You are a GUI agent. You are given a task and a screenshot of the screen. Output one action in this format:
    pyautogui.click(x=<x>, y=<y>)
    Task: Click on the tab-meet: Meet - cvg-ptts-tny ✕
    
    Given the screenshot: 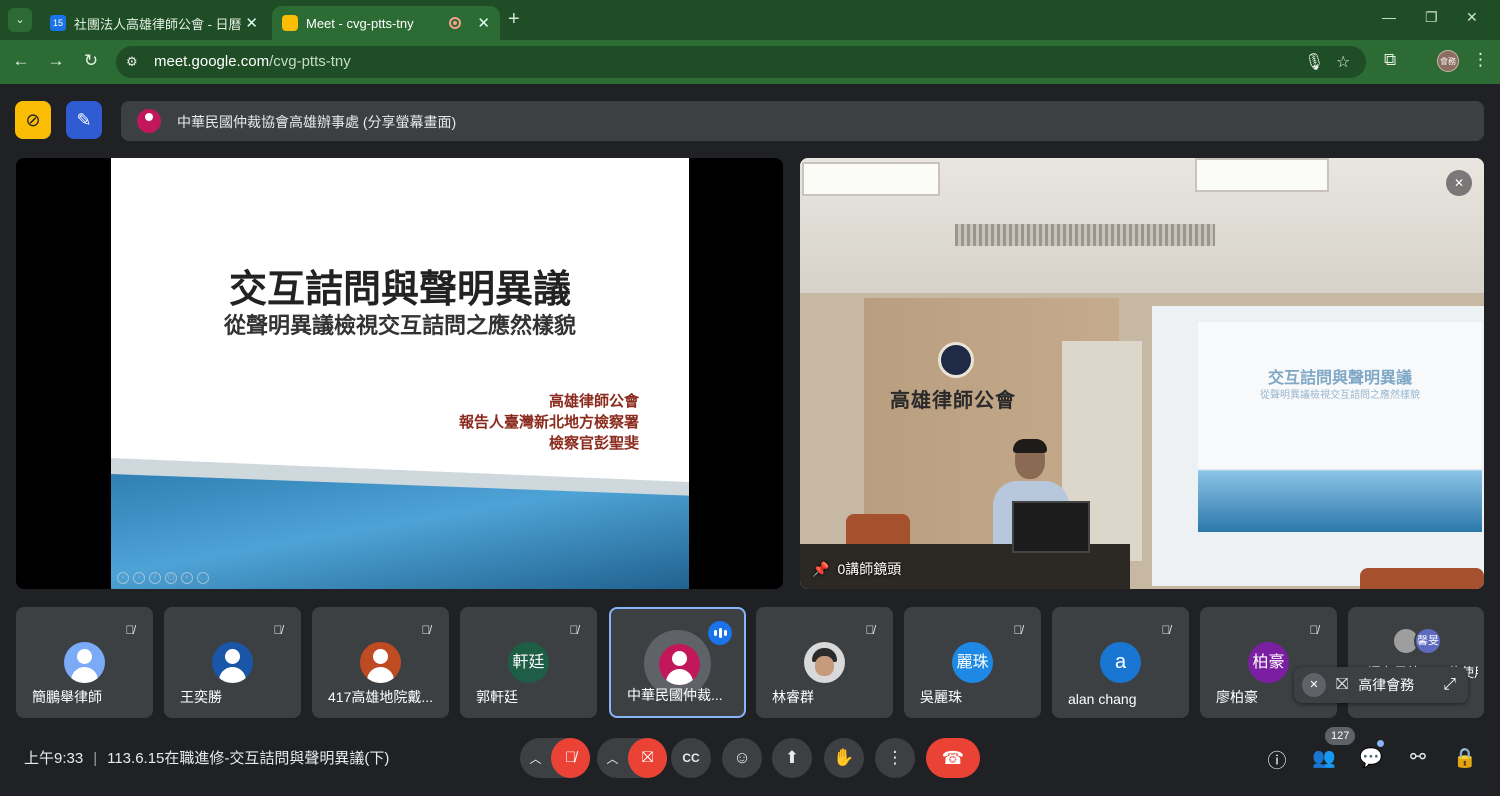 What is the action you would take?
    pyautogui.click(x=386, y=23)
    